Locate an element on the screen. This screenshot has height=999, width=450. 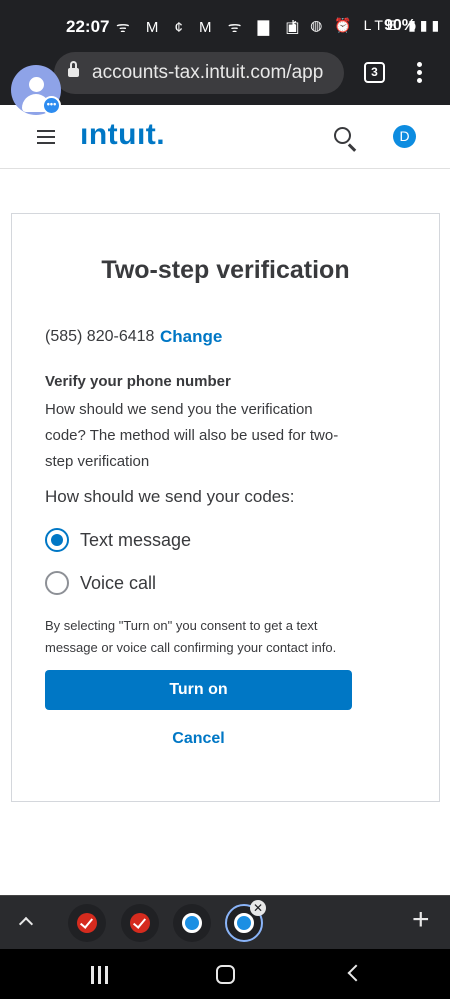
option-label: Voice call is located at coordinates (118, 583).